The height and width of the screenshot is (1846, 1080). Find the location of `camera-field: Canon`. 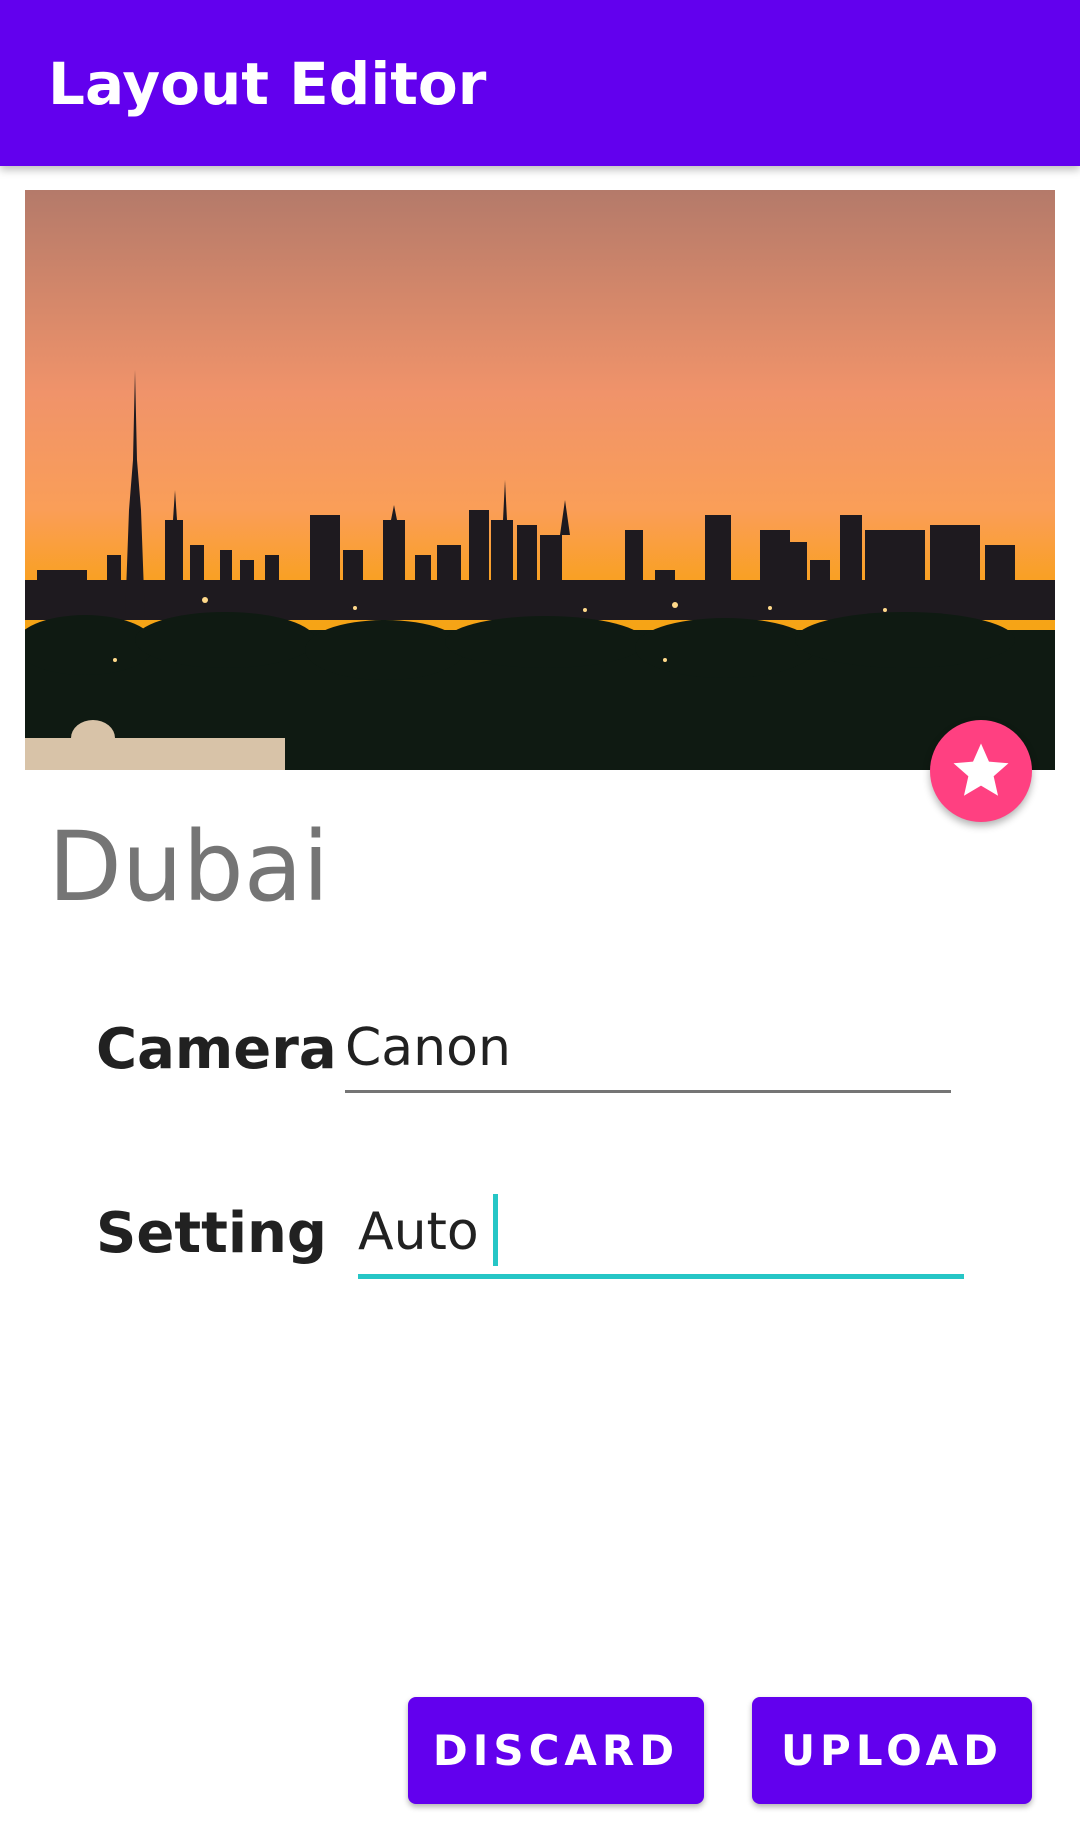

camera-field: Canon is located at coordinates (648, 1055).